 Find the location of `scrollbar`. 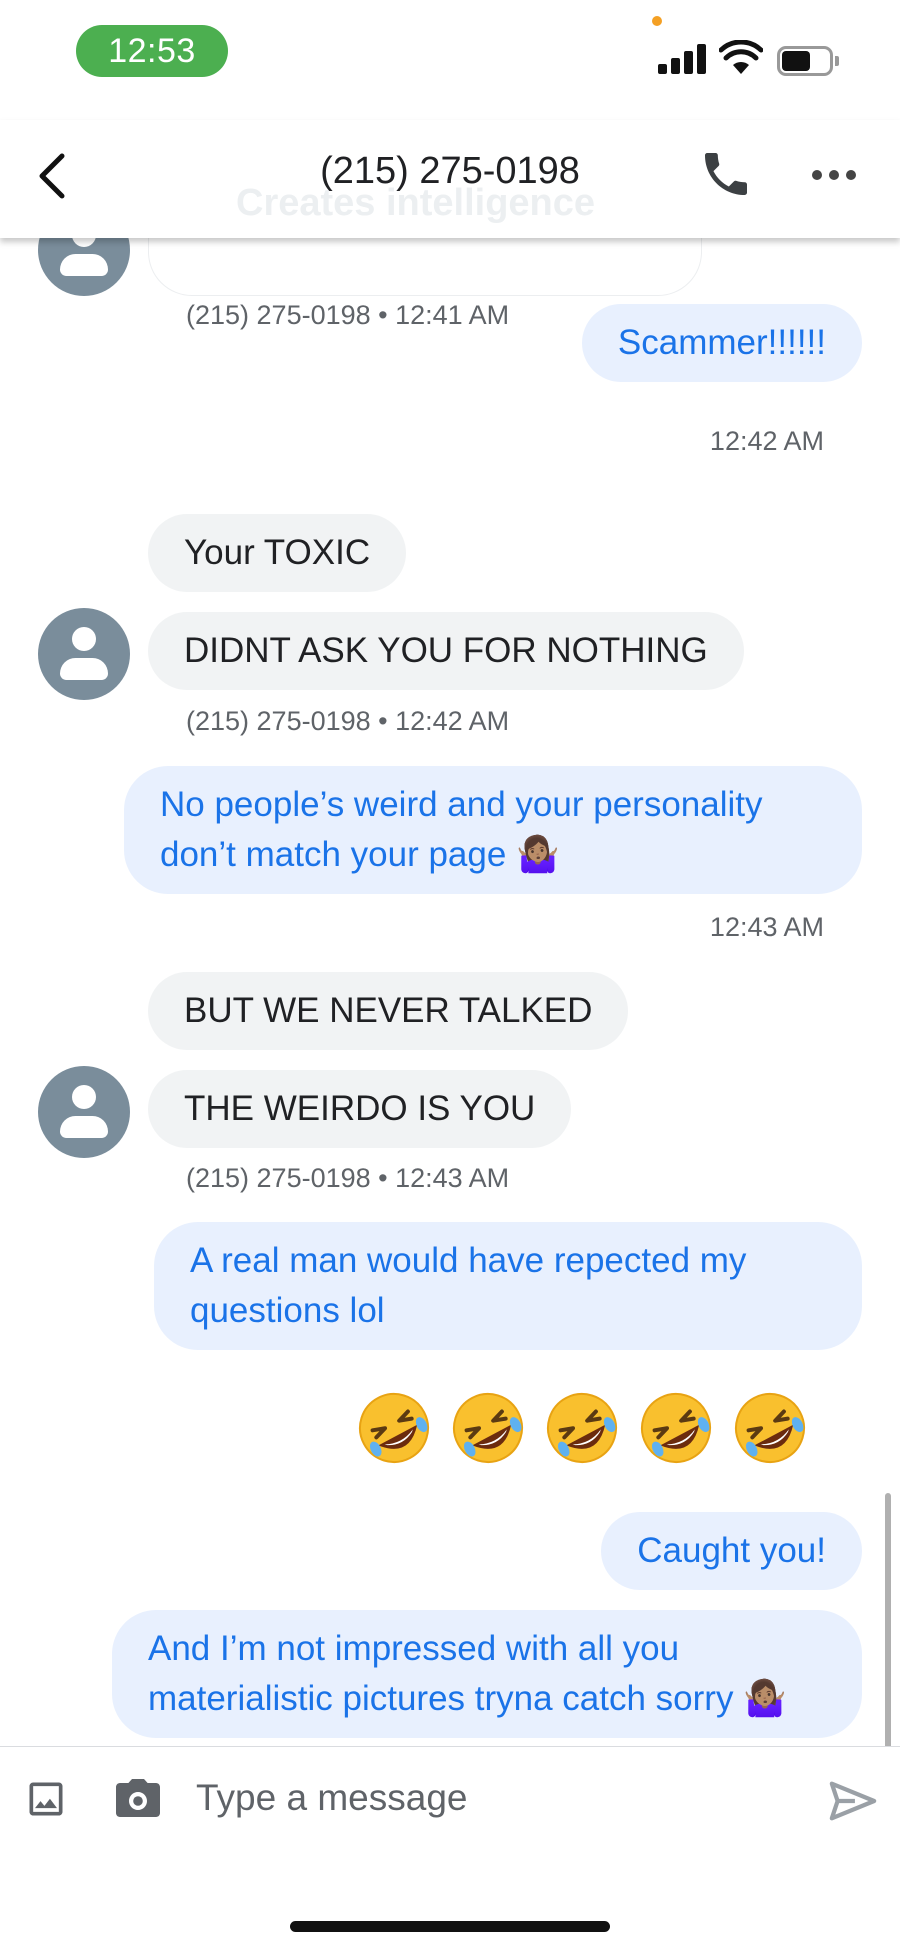

scrollbar is located at coordinates (888, 1619).